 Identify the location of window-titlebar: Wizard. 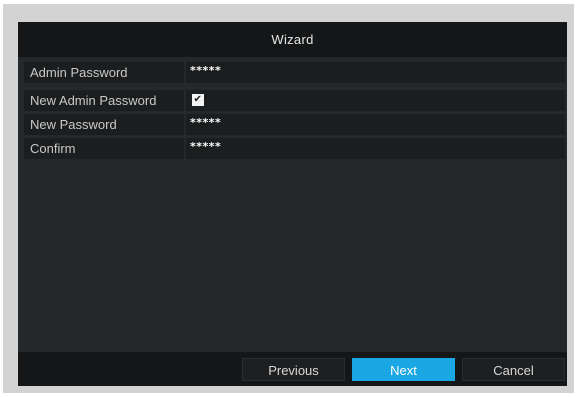
(292, 39).